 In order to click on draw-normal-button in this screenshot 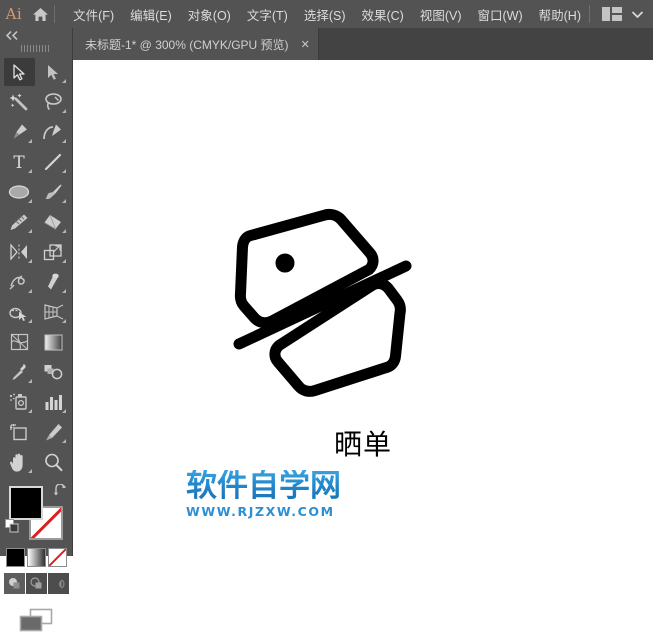, I will do `click(14, 583)`.